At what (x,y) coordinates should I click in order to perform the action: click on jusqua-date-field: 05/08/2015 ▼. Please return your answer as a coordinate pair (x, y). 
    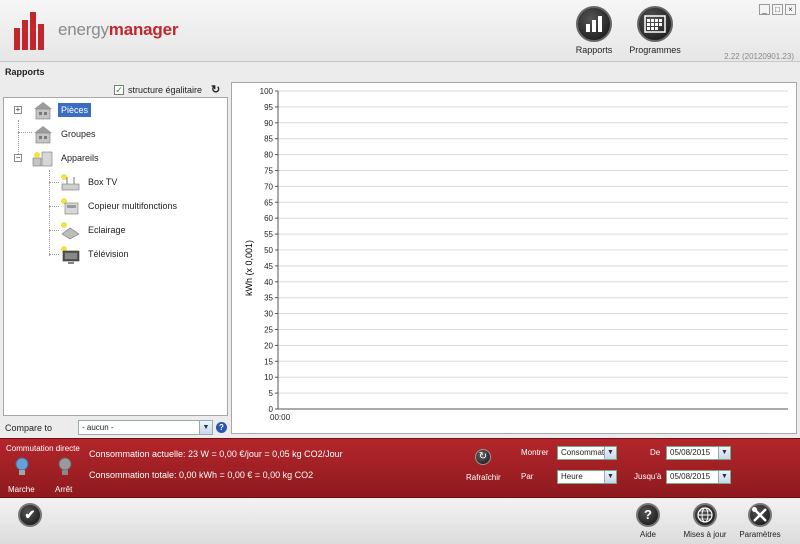
    Looking at the image, I should click on (698, 477).